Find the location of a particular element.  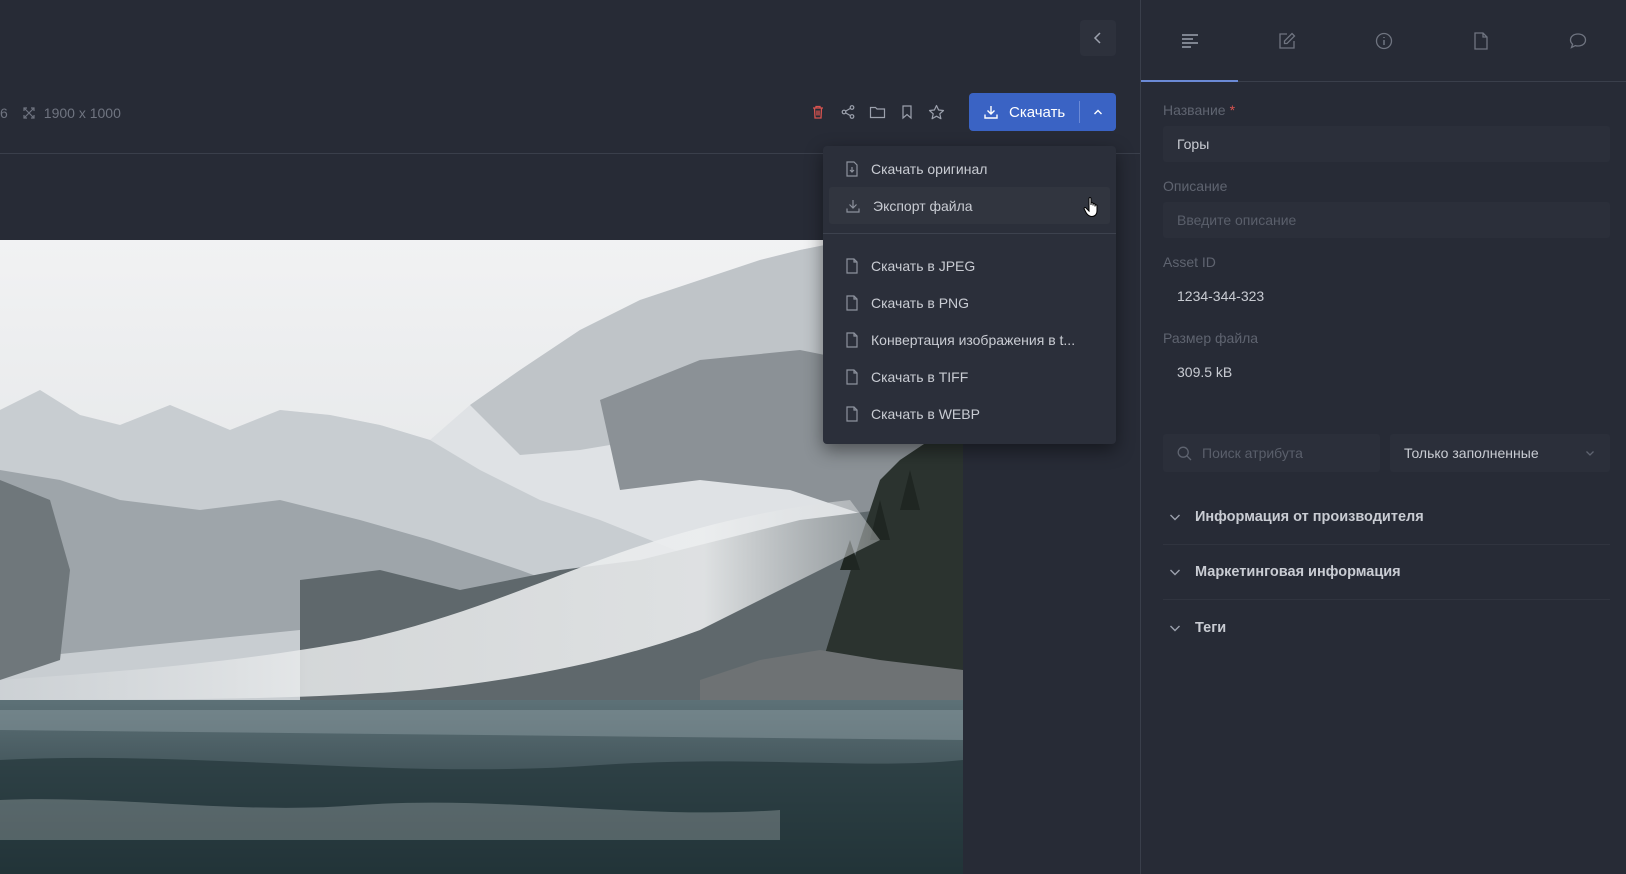

resize-icon is located at coordinates (29, 113).